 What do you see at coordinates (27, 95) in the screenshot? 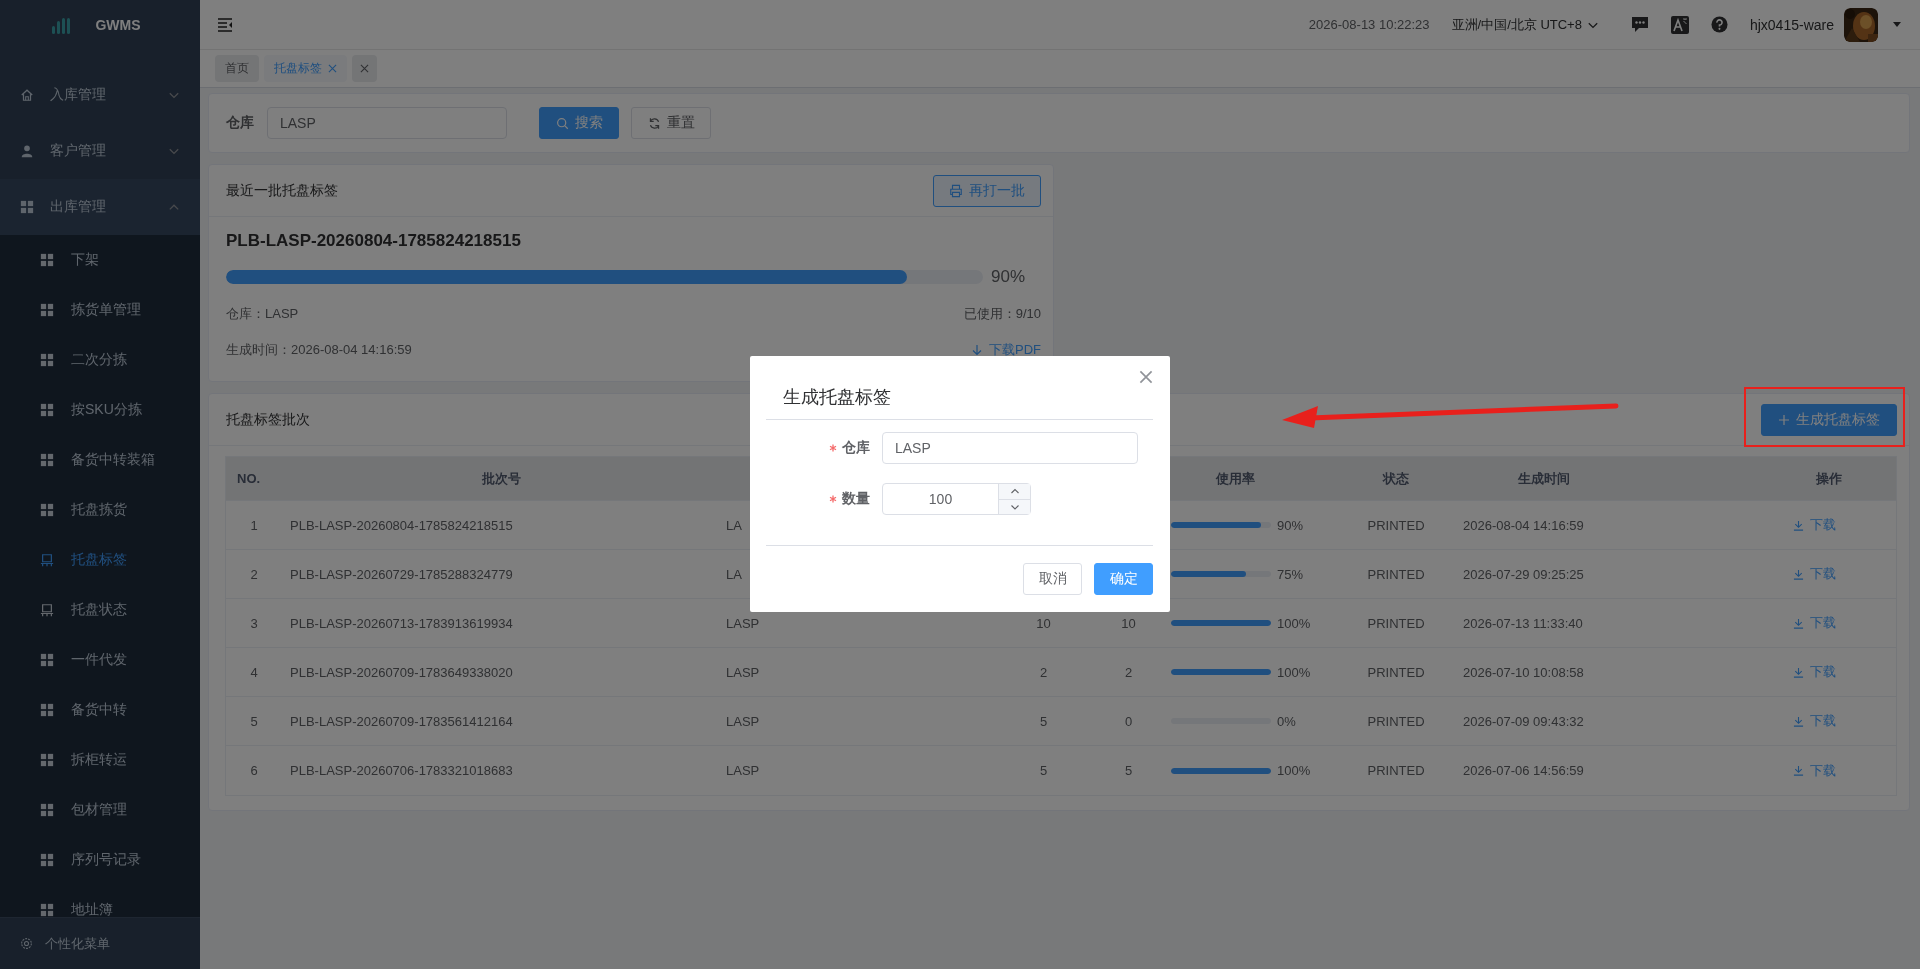
I see `home-icon` at bounding box center [27, 95].